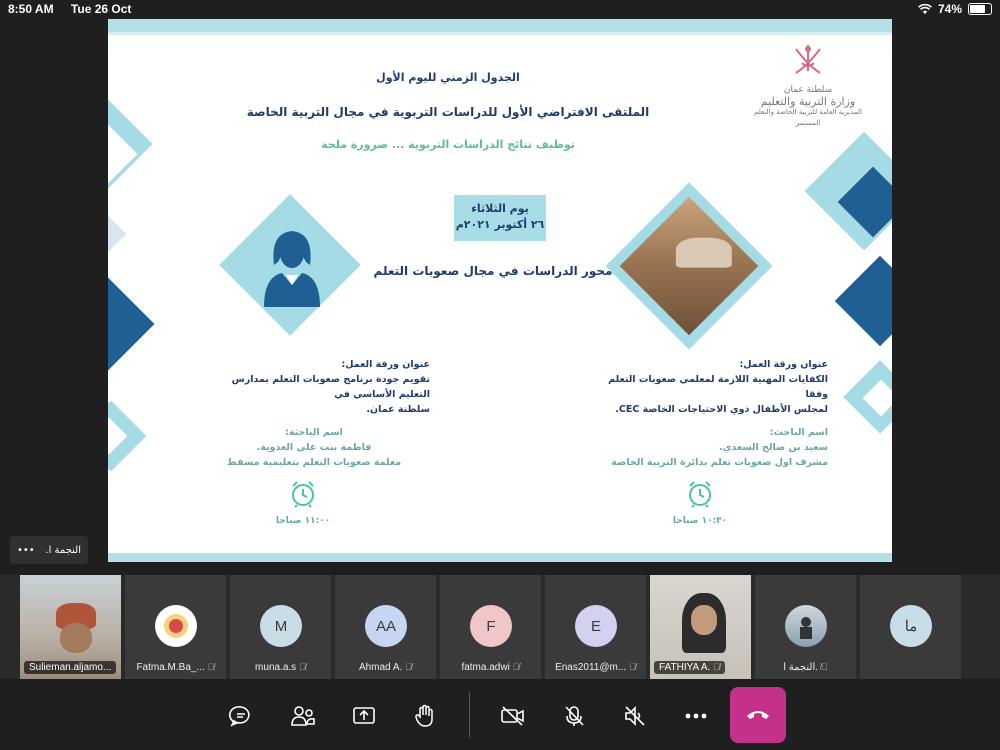 Image resolution: width=1000 pixels, height=750 pixels. I want to click on day-label: يوم الثلاثاء, so click(500, 208).